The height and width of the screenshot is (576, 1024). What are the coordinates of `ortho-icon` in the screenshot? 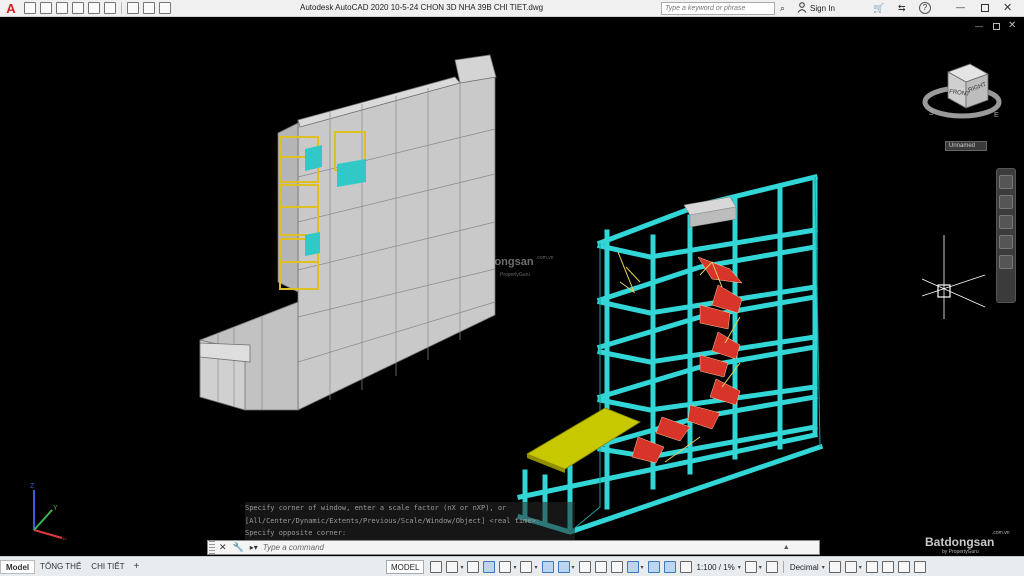 It's located at (489, 567).